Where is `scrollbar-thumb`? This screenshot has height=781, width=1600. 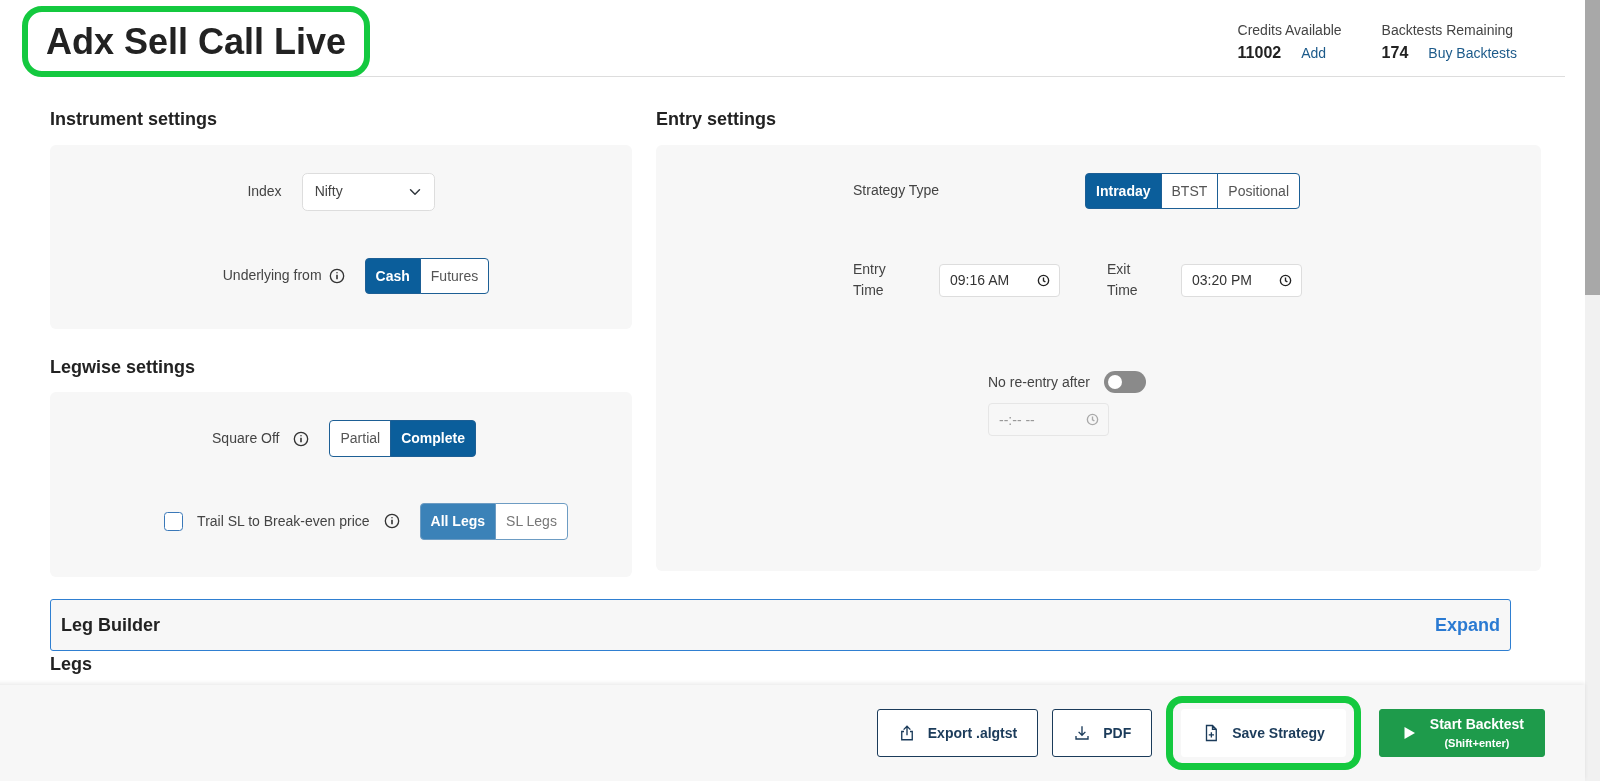 scrollbar-thumb is located at coordinates (1592, 147).